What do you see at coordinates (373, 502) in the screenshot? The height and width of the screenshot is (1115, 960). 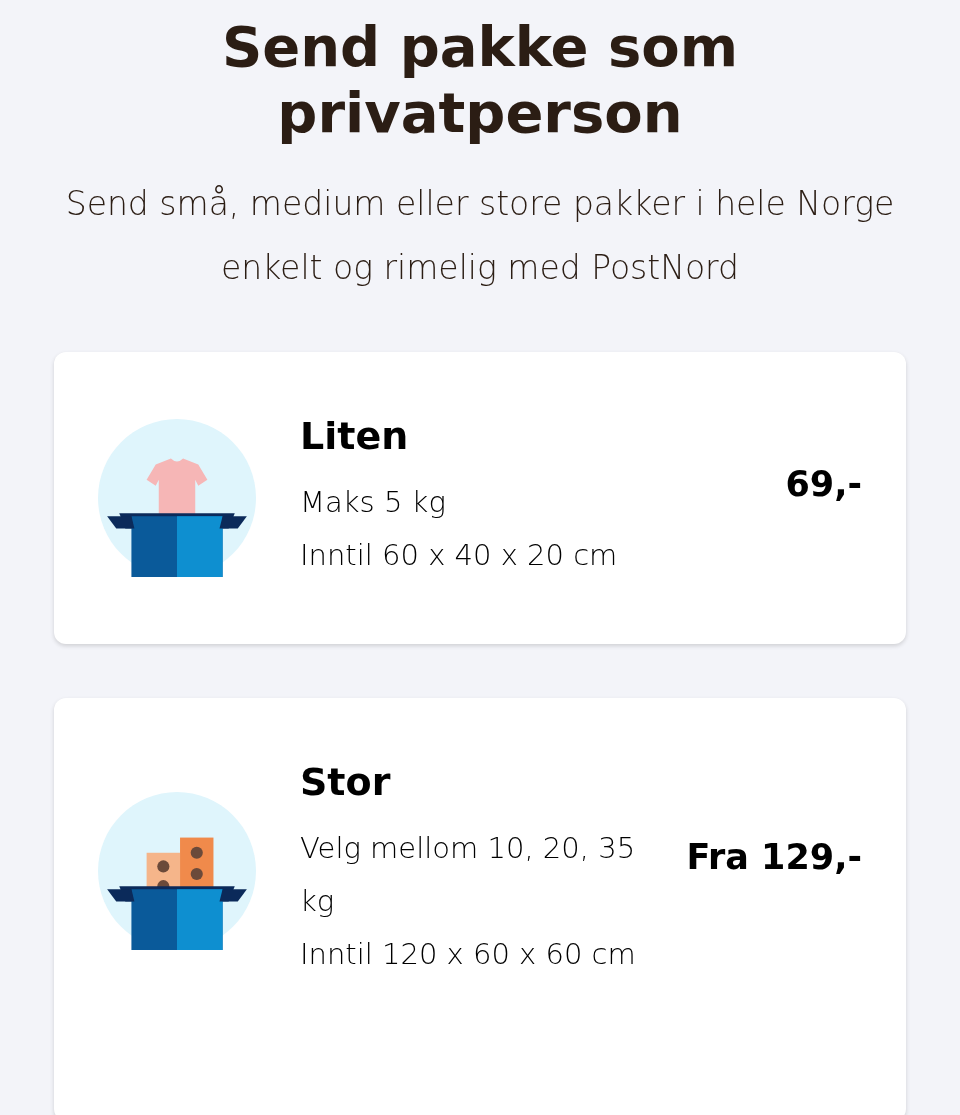 I see `parcel-spec: Maks 5 kg` at bounding box center [373, 502].